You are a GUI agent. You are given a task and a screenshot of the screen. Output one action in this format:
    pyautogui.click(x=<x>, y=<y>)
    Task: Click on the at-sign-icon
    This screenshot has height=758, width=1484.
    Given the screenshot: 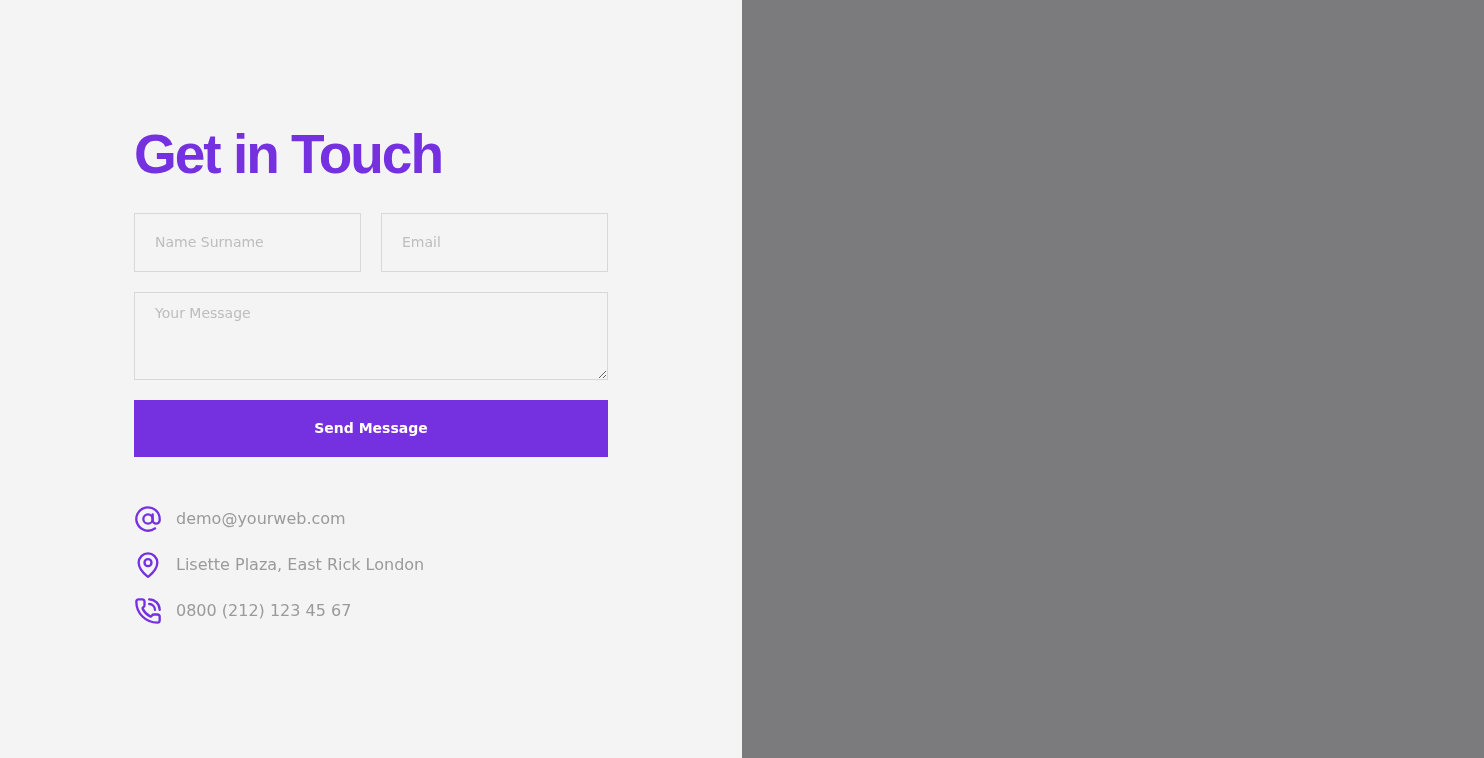 What is the action you would take?
    pyautogui.click(x=148, y=518)
    